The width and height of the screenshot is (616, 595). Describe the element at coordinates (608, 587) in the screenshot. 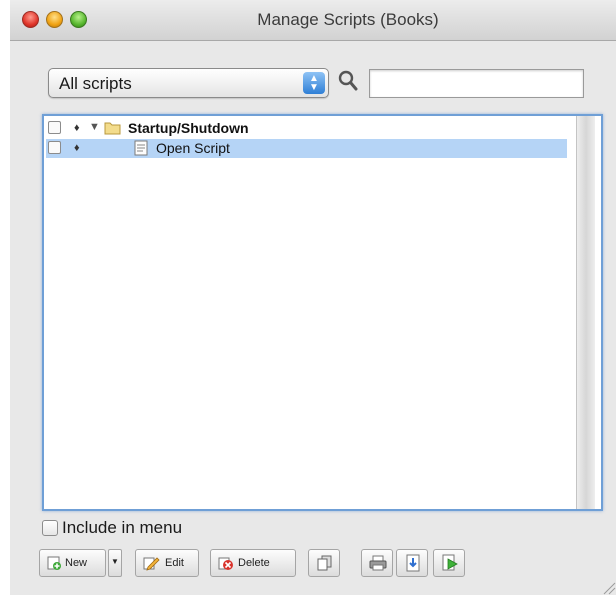

I see `resize-grip-icon` at that location.